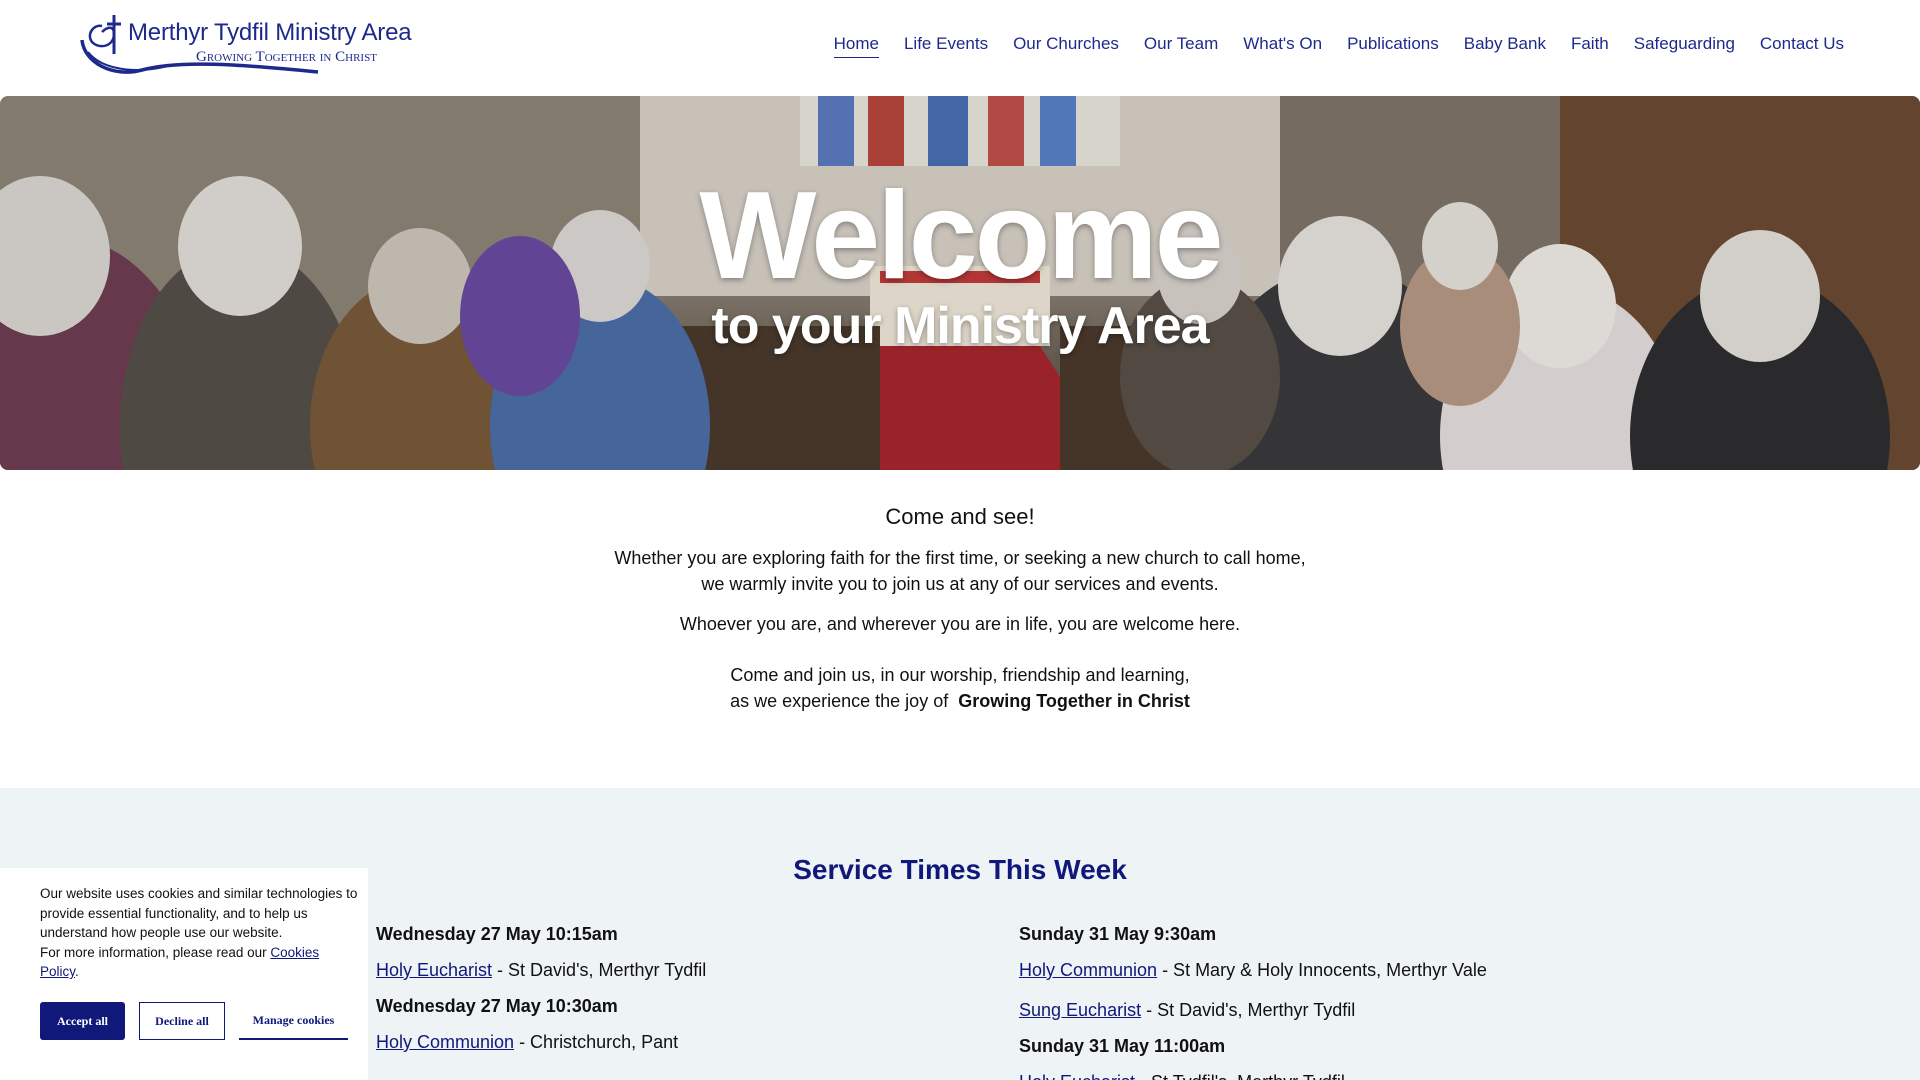 This screenshot has height=1080, width=1920. I want to click on accept-all-button: Accept all, so click(82, 1021).